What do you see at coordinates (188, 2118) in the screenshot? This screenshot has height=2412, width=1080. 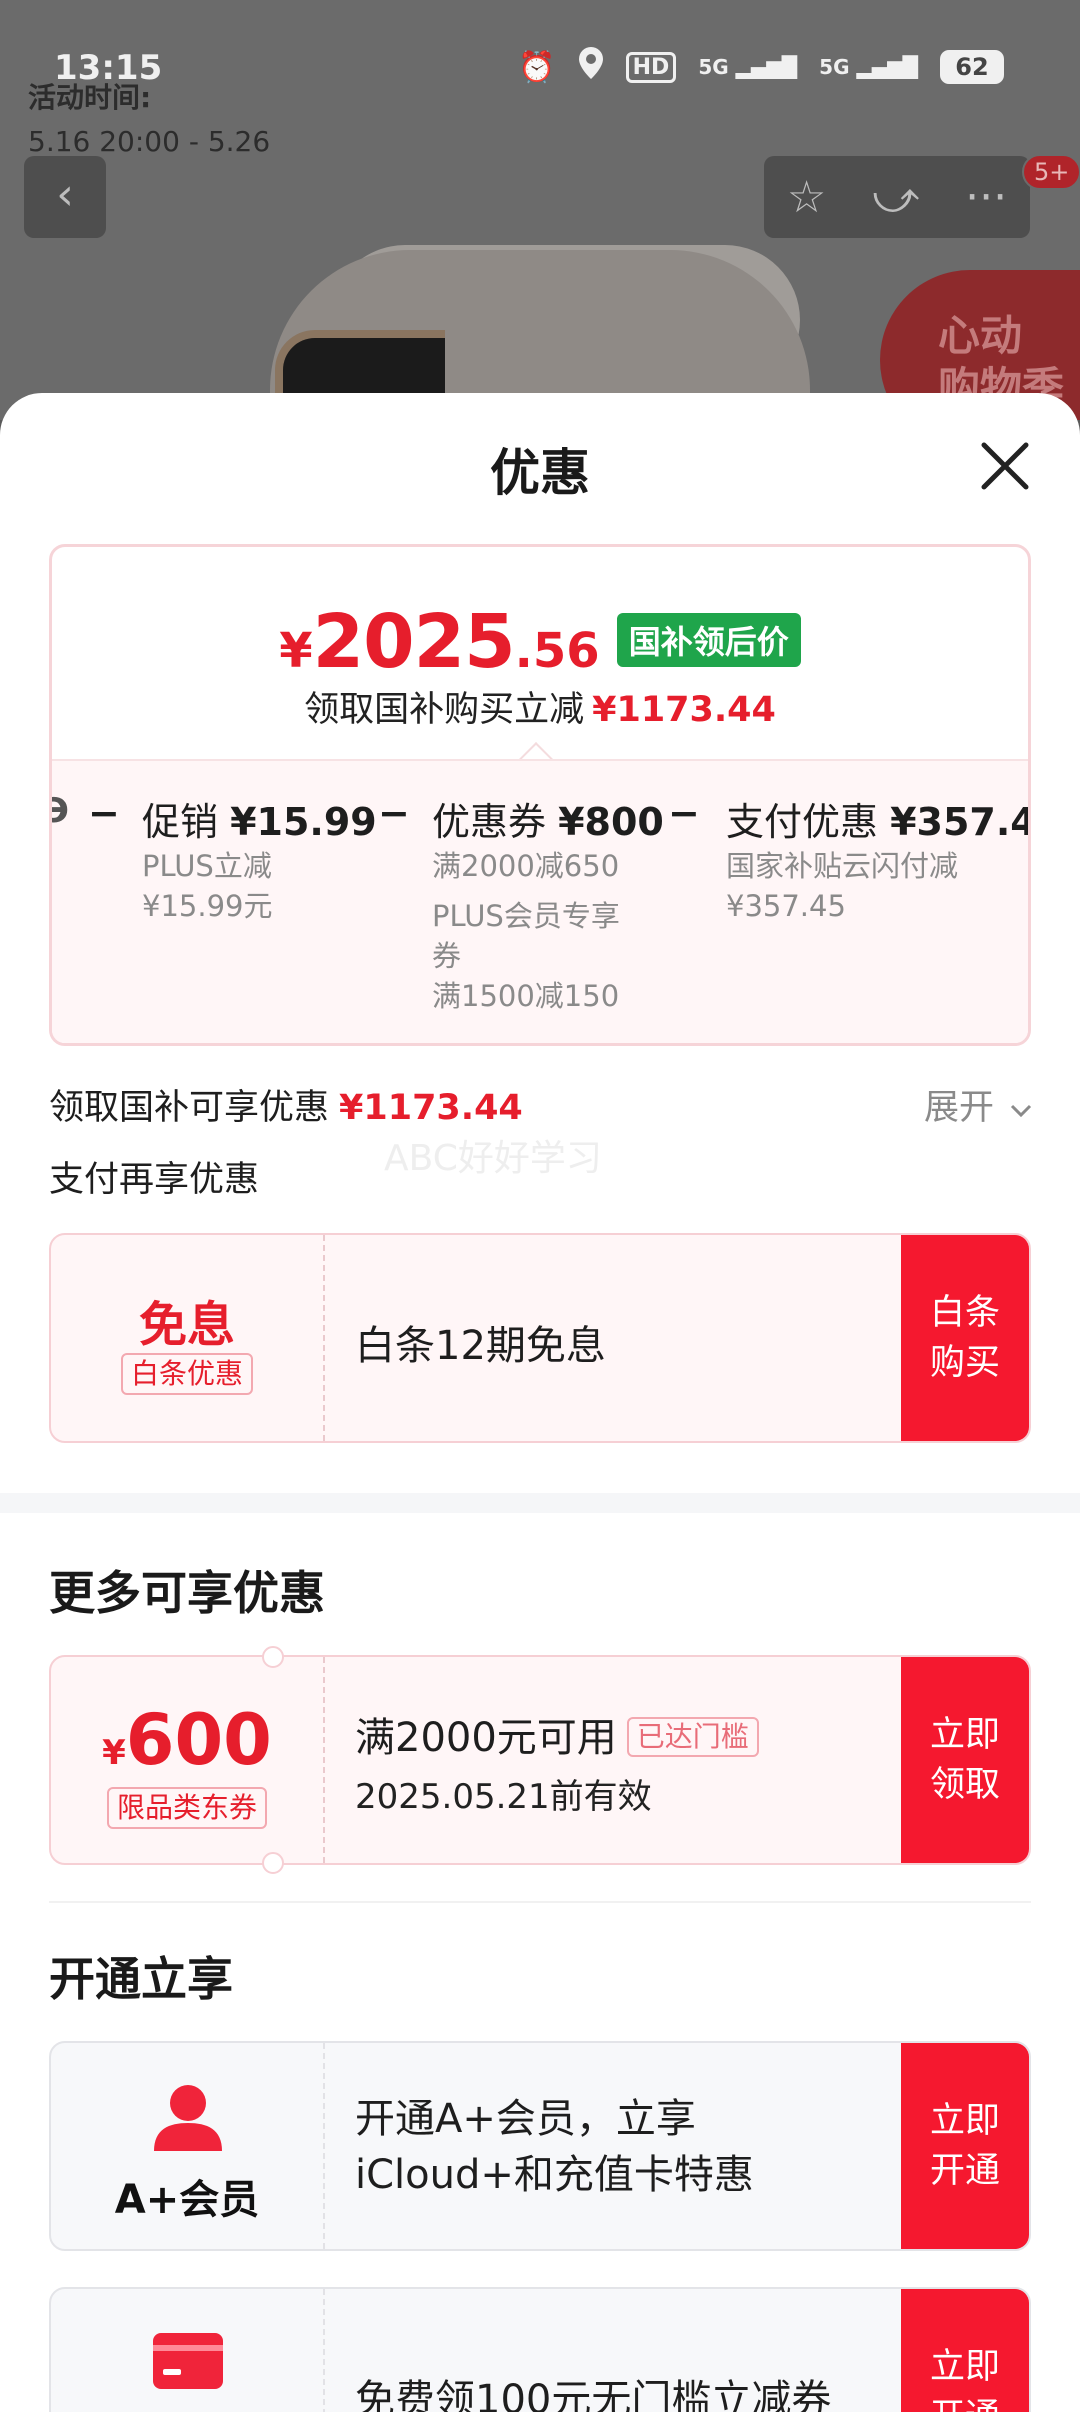 I see `member-user-icon` at bounding box center [188, 2118].